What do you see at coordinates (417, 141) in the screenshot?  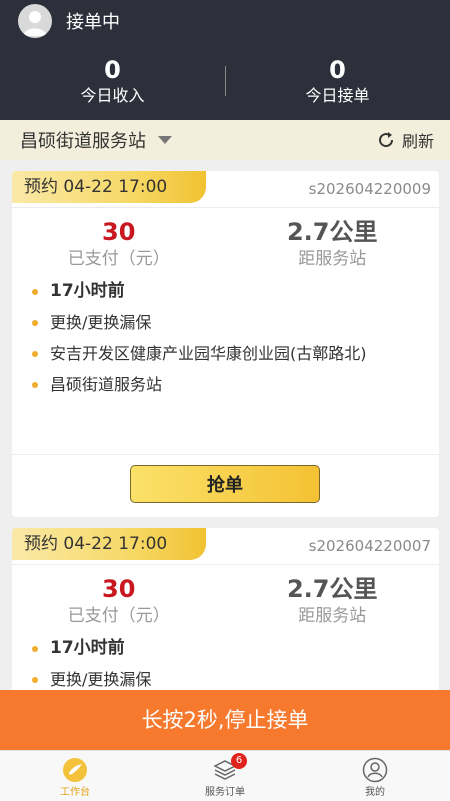 I see `refresh-label: 刷新` at bounding box center [417, 141].